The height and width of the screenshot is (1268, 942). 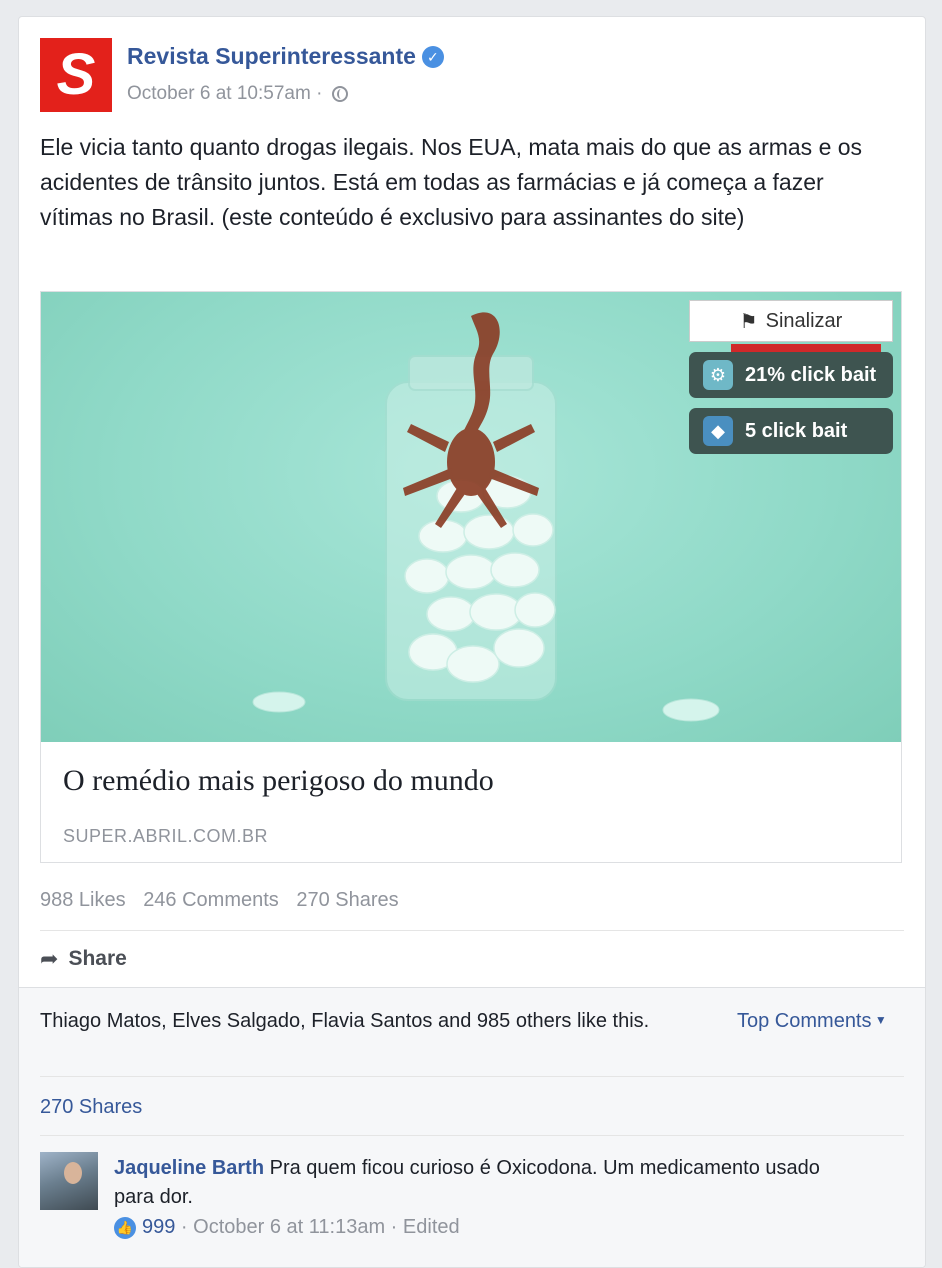 I want to click on share-label: Share, so click(x=97, y=958).